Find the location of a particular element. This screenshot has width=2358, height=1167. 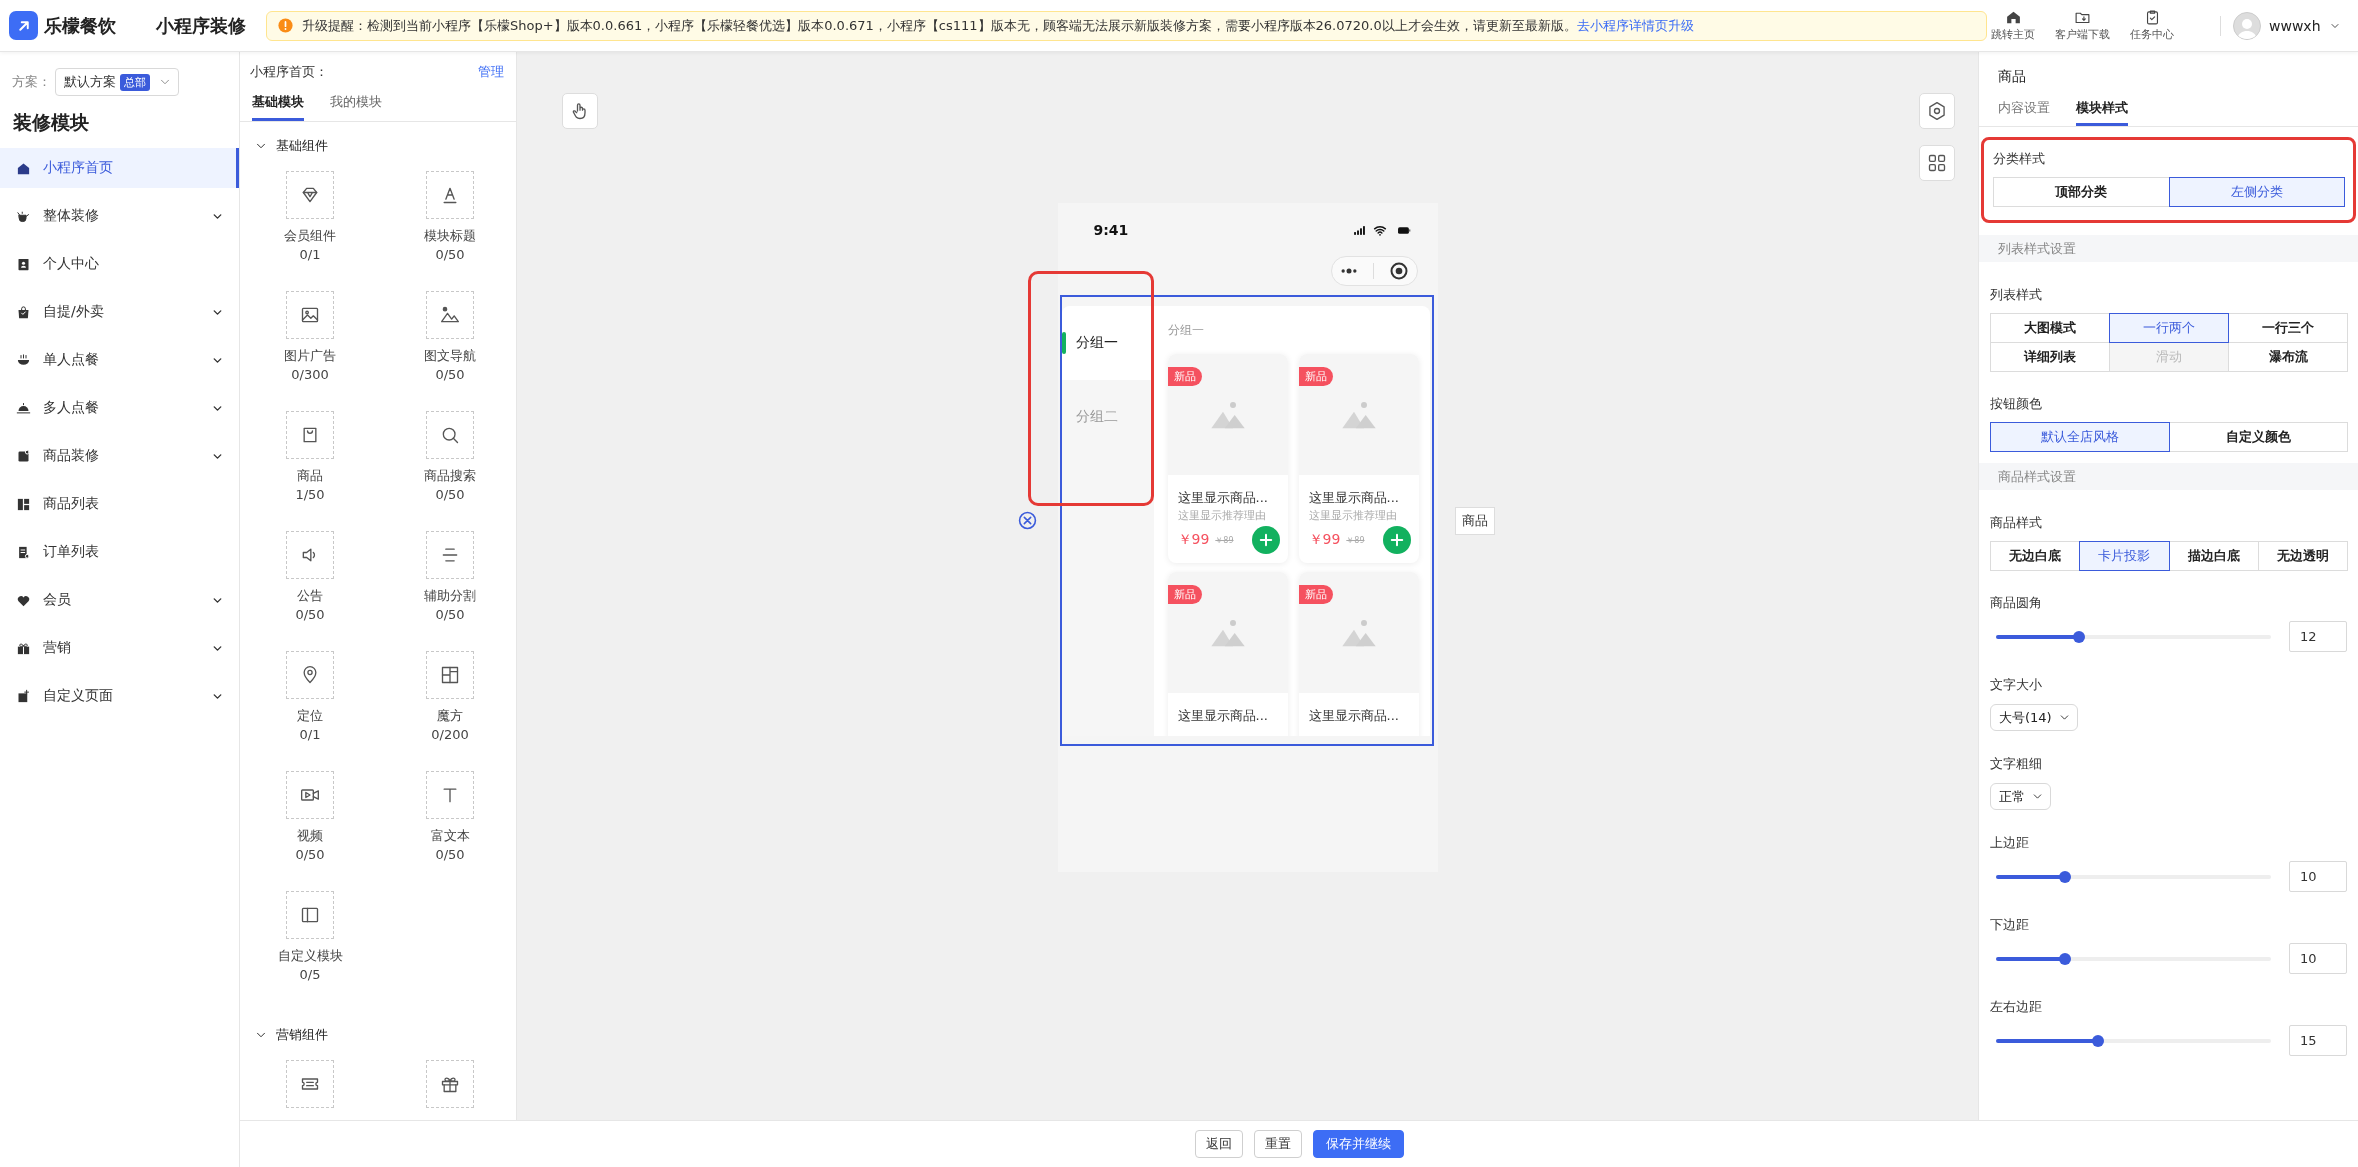

module-name: 图文导航 is located at coordinates (450, 356).